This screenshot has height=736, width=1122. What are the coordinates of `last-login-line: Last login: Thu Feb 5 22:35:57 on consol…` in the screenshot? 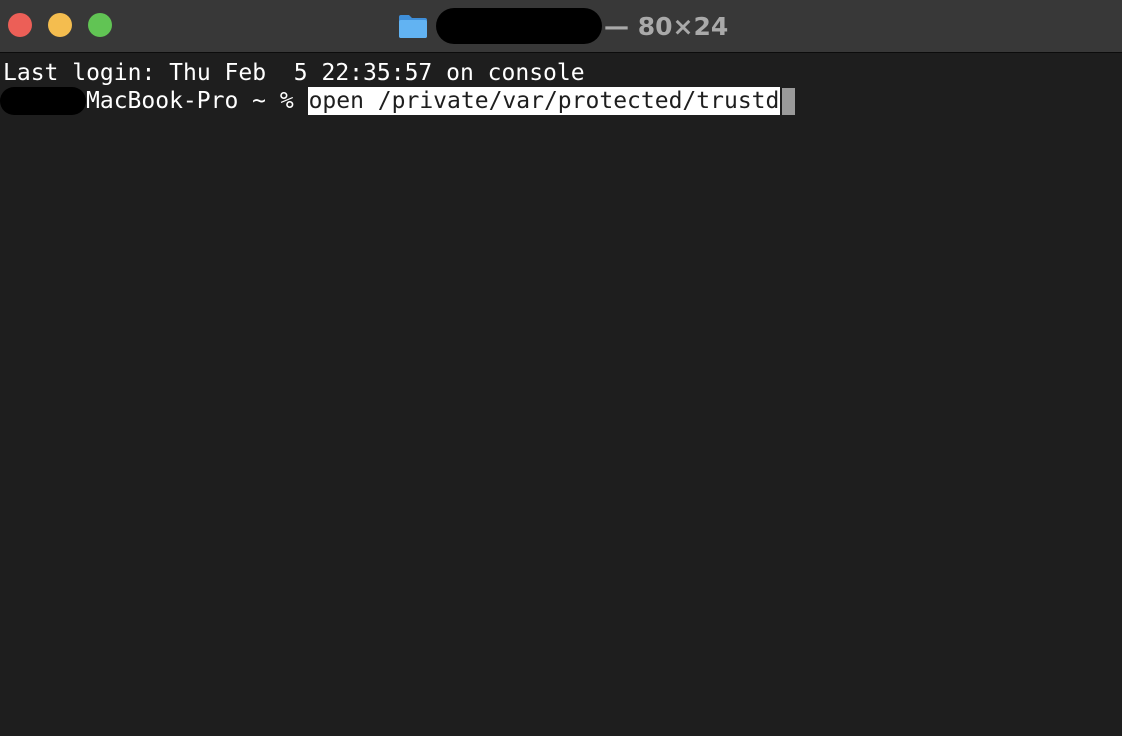 It's located at (294, 73).